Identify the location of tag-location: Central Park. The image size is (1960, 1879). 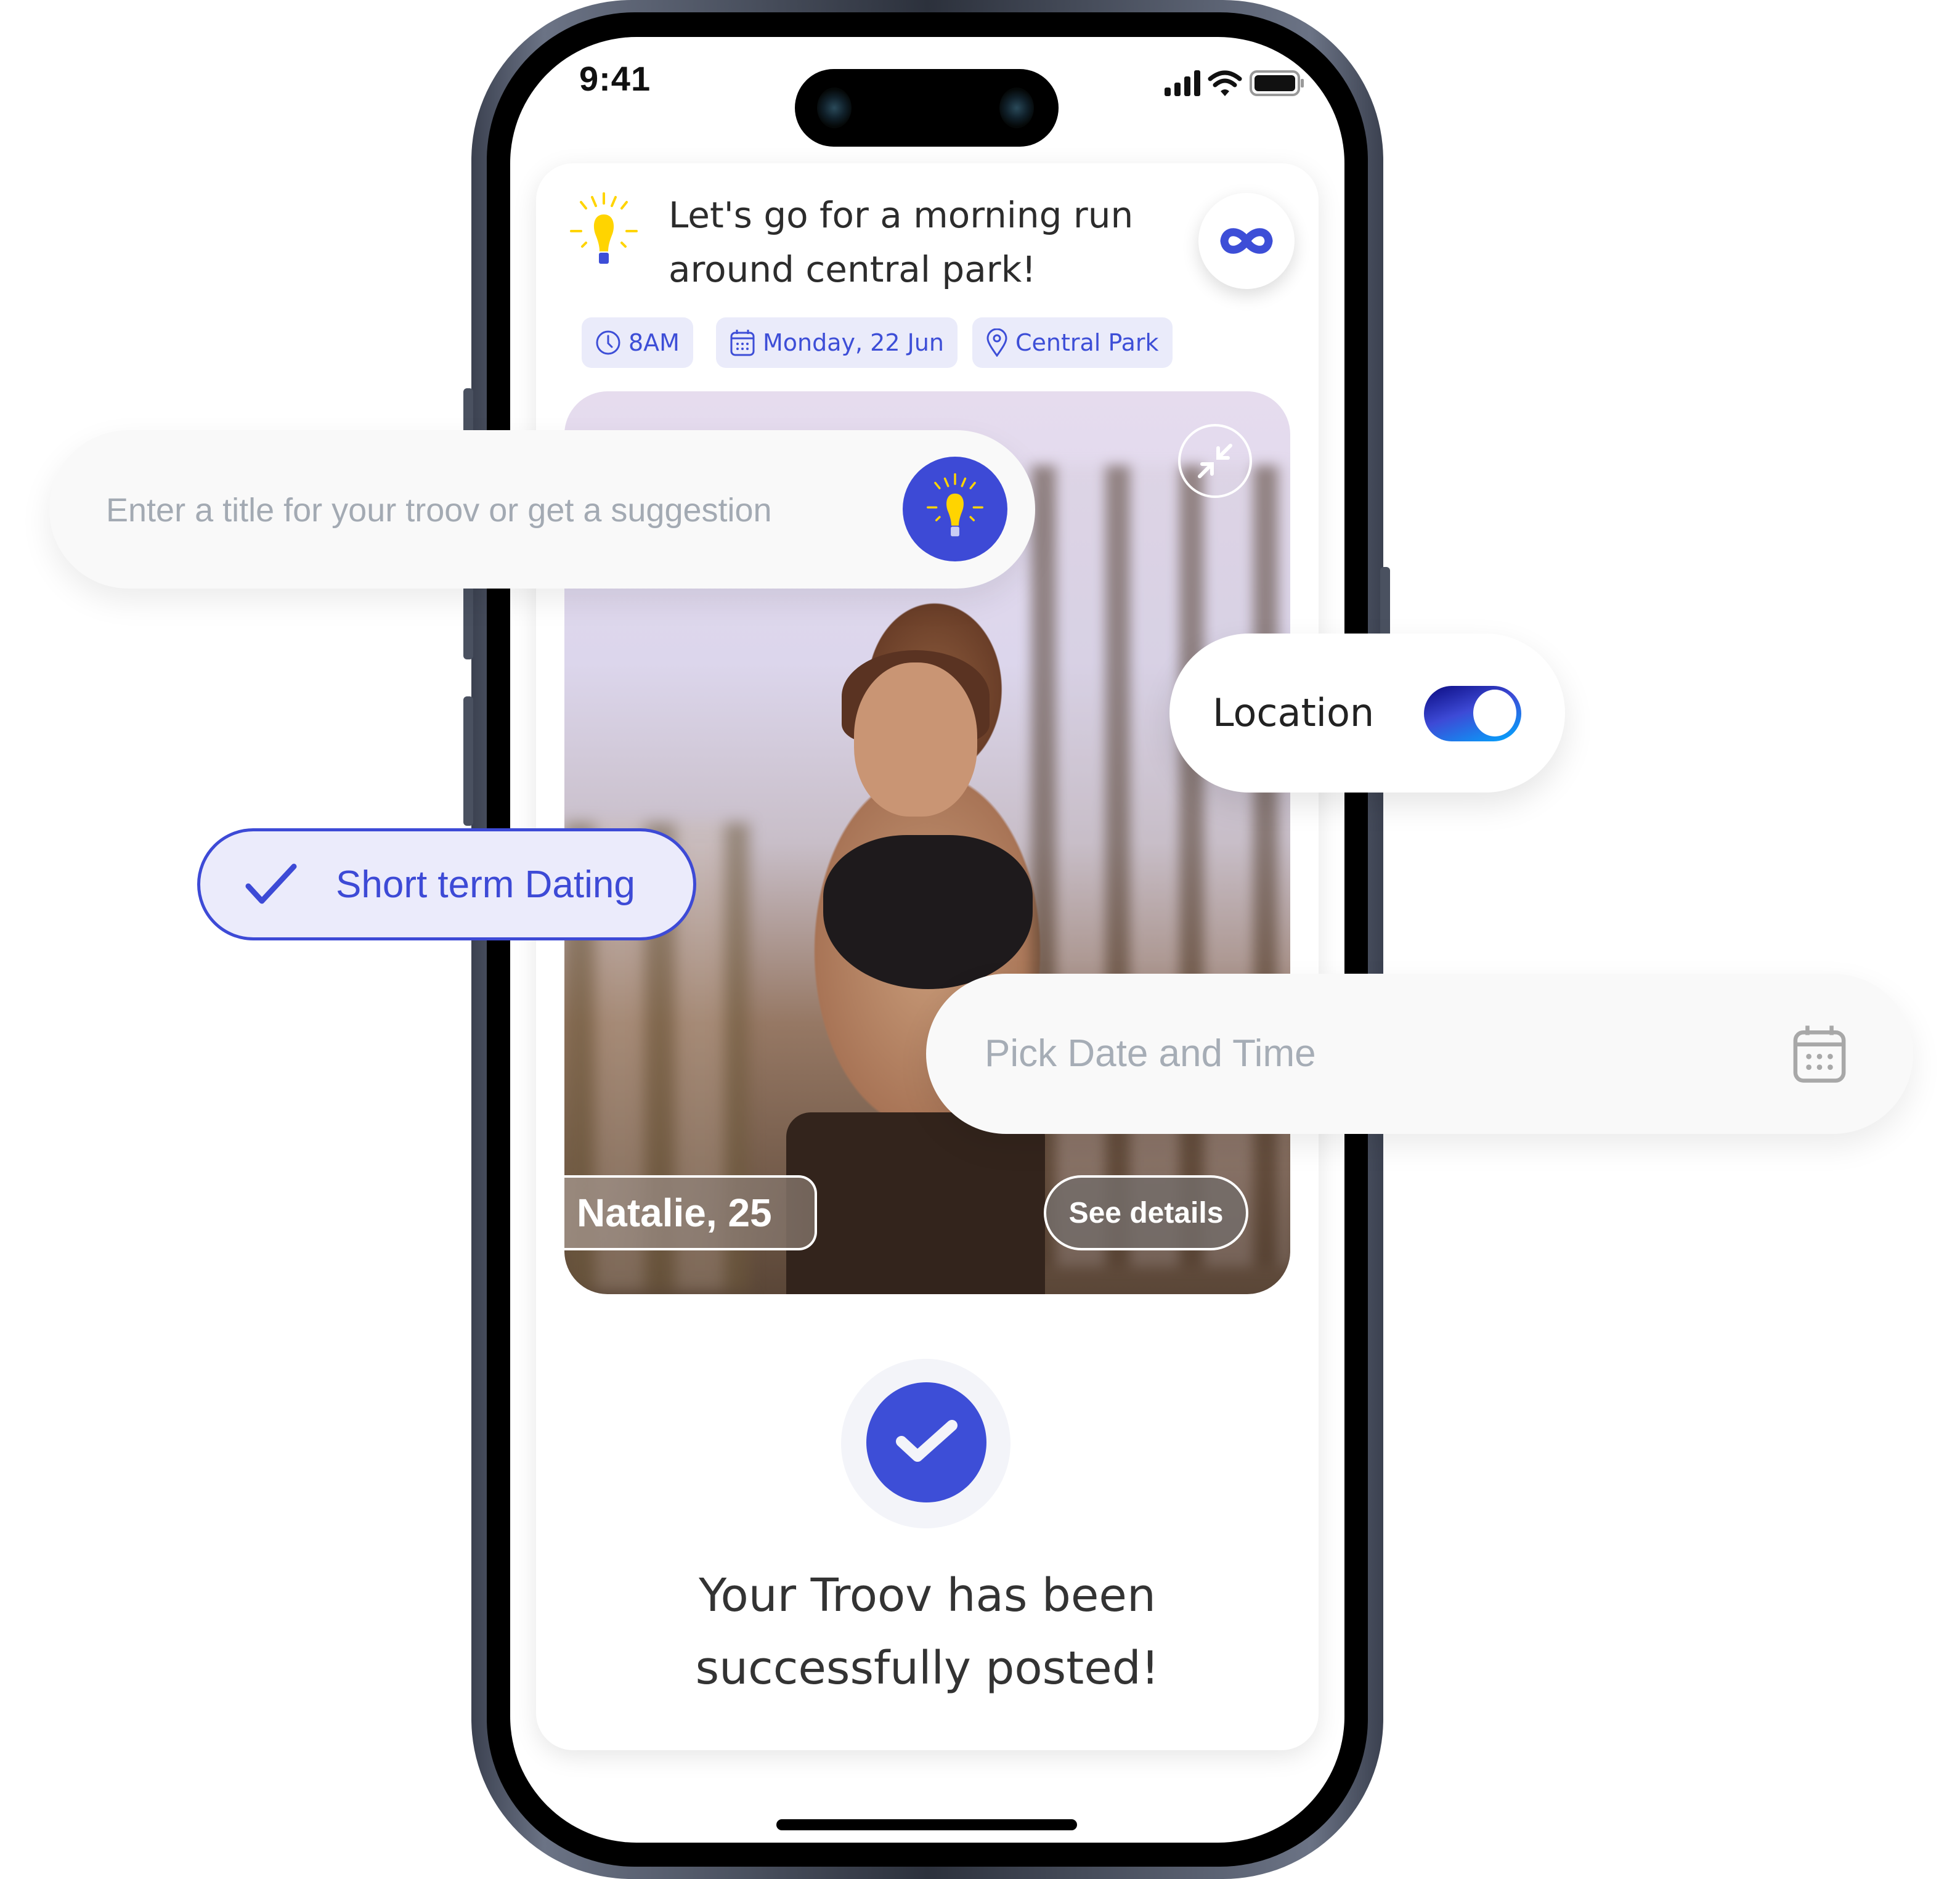
(1072, 342).